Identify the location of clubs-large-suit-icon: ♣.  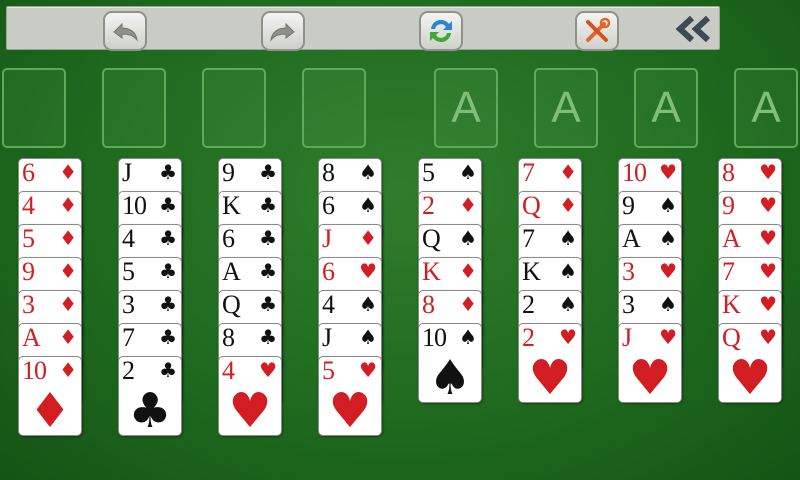
(150, 411).